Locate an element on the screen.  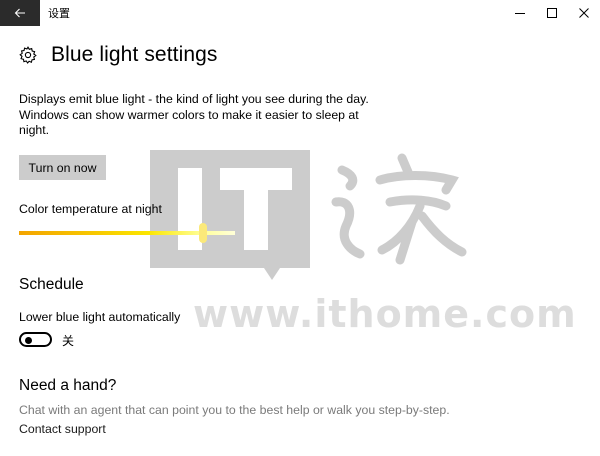
arrow-left-icon is located at coordinates (19, 13).